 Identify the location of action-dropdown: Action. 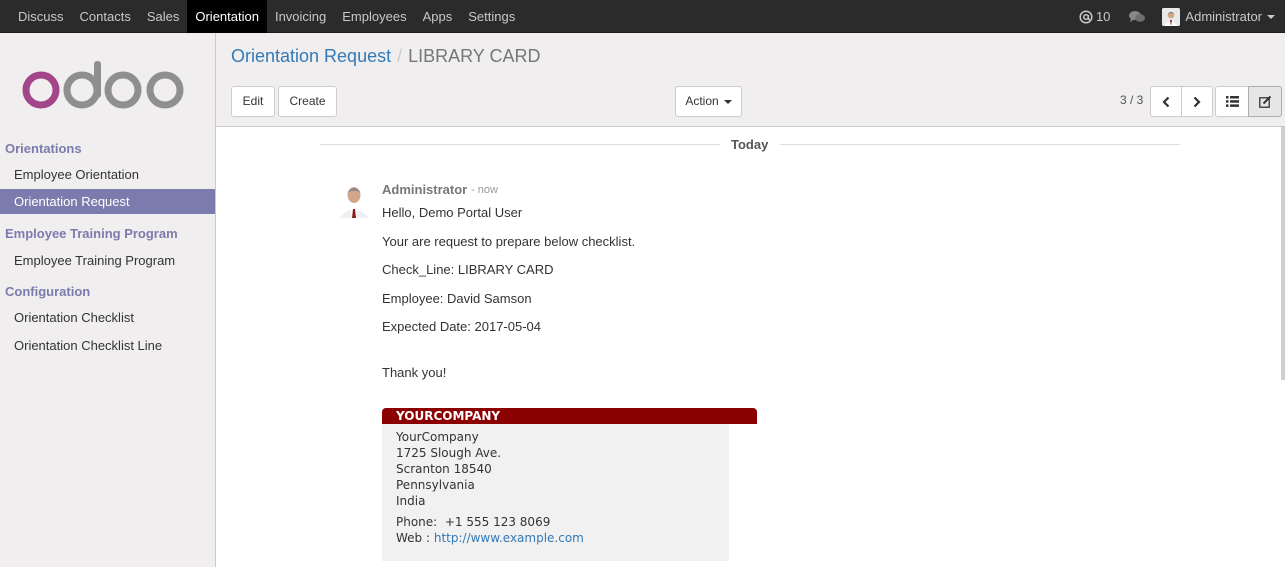
(708, 101).